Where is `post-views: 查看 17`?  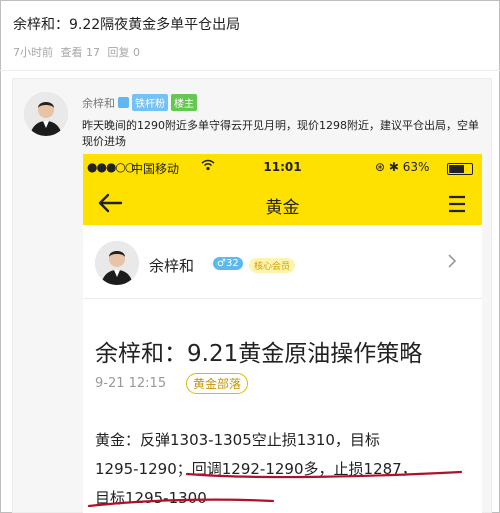 post-views: 查看 17 is located at coordinates (80, 52).